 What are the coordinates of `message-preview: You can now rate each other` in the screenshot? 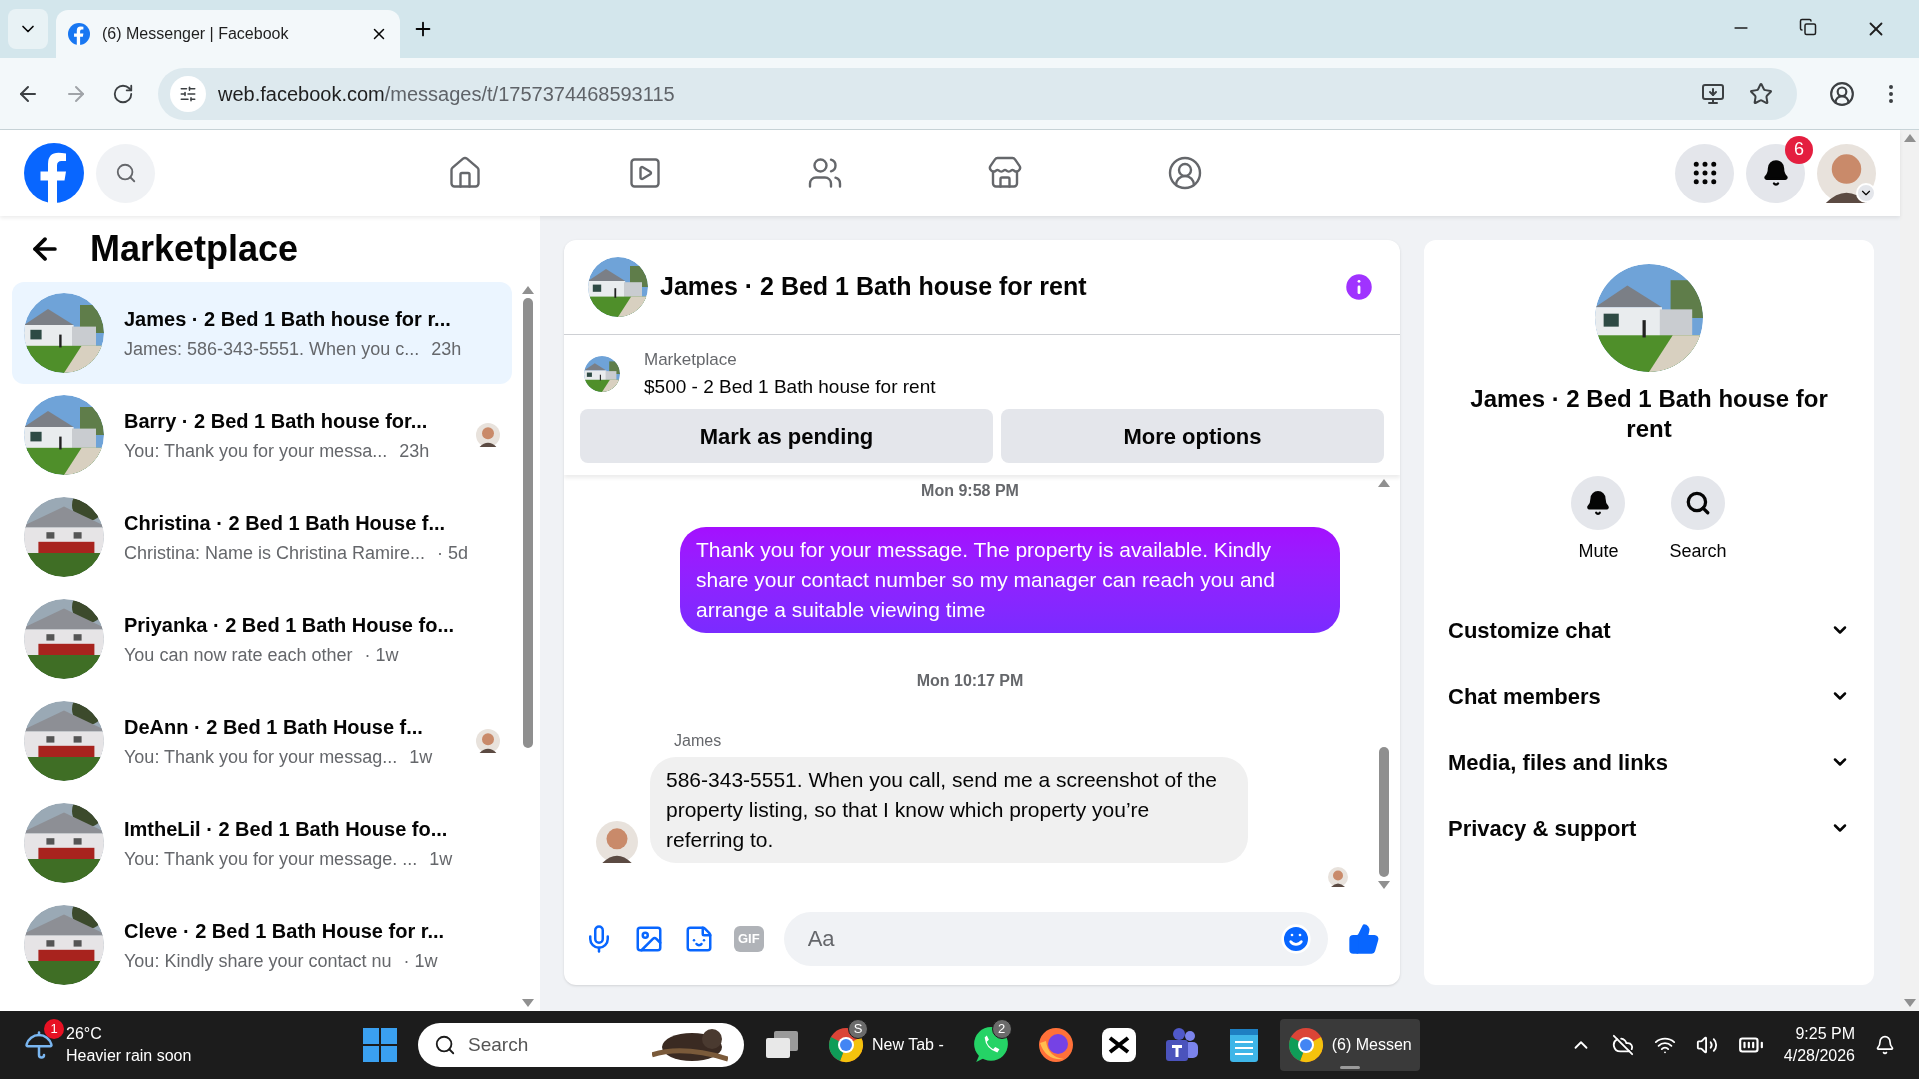 It's located at (238, 655).